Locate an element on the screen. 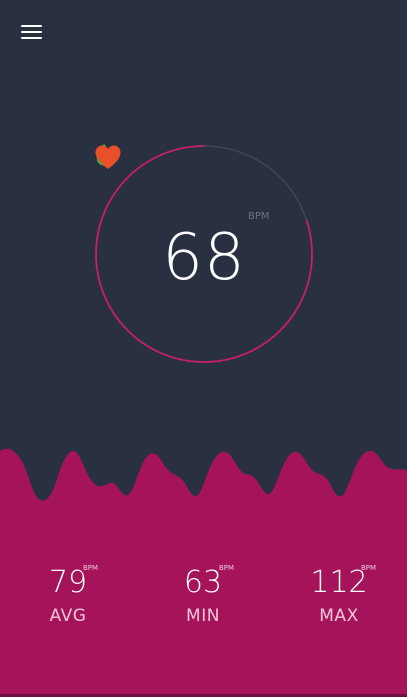 The image size is (407, 697). stat-min-unit: BPM is located at coordinates (227, 568).